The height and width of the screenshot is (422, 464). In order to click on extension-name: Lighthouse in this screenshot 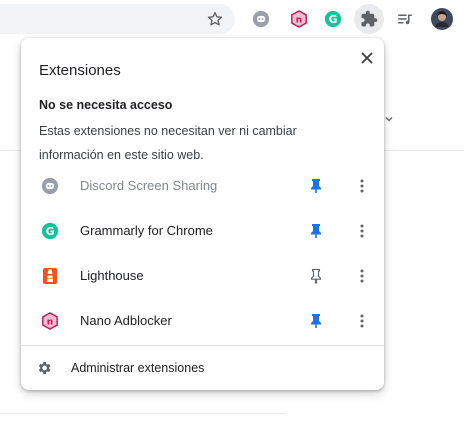, I will do `click(112, 275)`.